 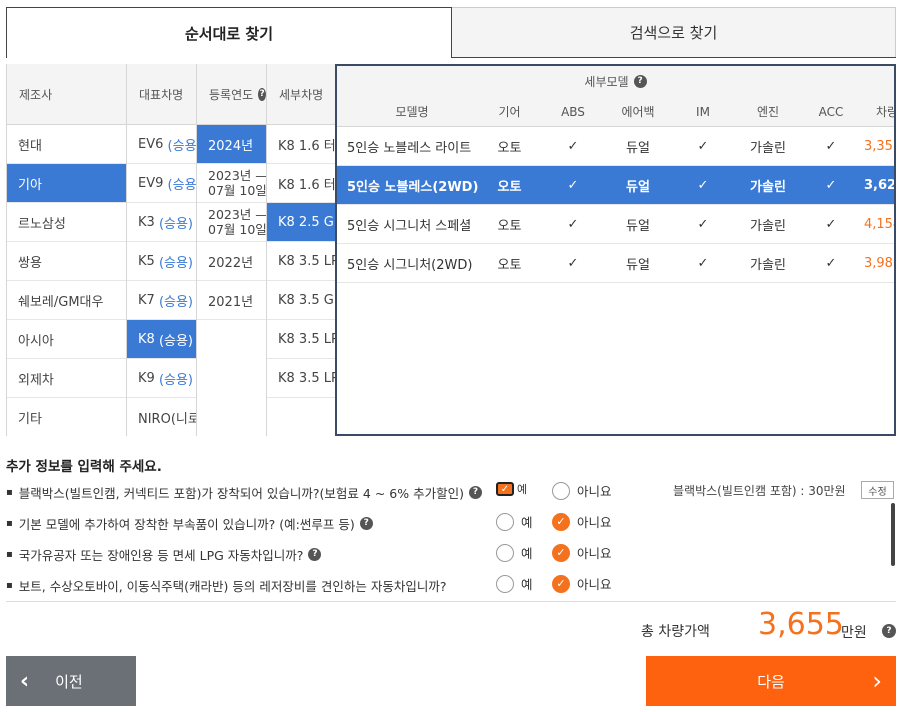 I want to click on col-acc: ACC, so click(x=831, y=111).